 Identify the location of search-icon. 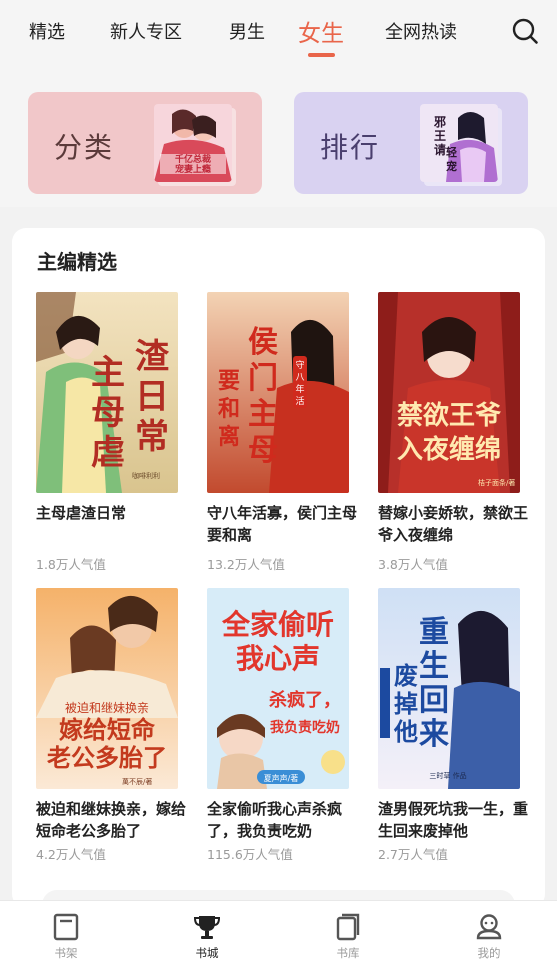
(525, 31).